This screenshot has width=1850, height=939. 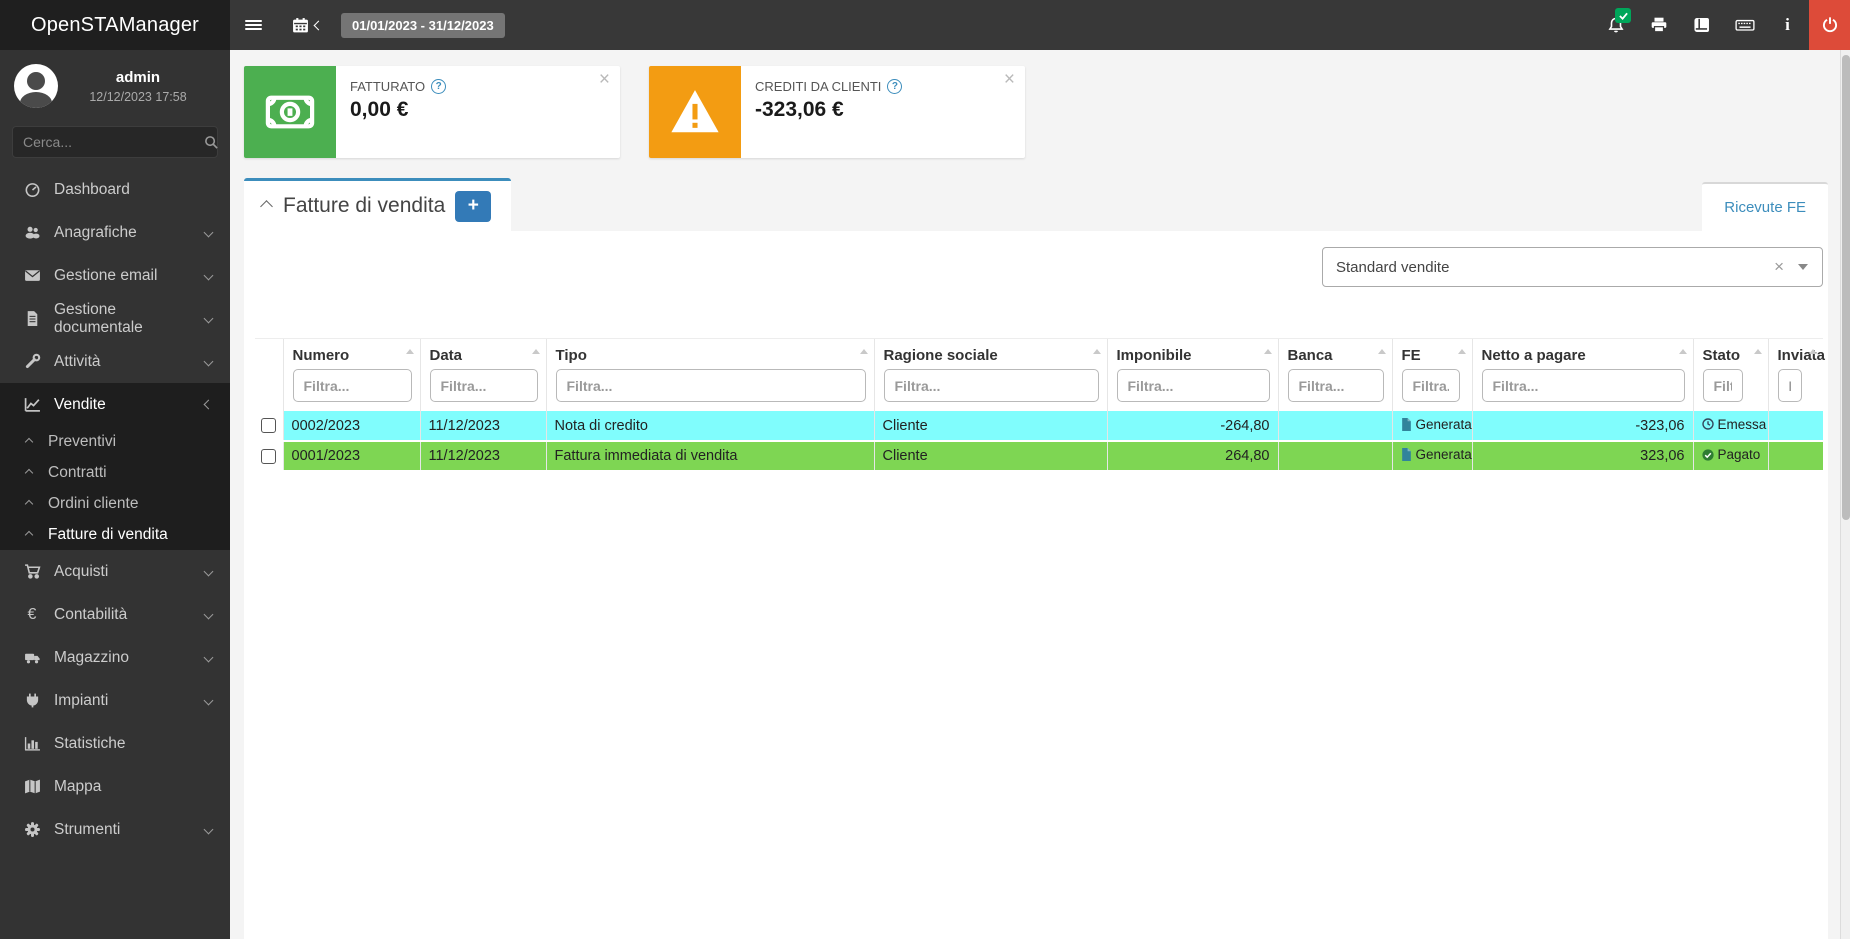 What do you see at coordinates (115, 472) in the screenshot?
I see `sidebar-item-contratti: Contratti` at bounding box center [115, 472].